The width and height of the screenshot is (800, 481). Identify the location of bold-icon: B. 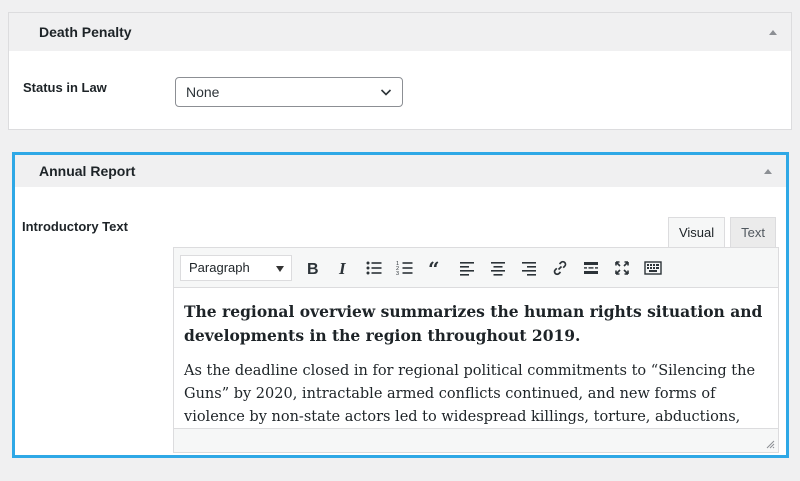
(313, 269).